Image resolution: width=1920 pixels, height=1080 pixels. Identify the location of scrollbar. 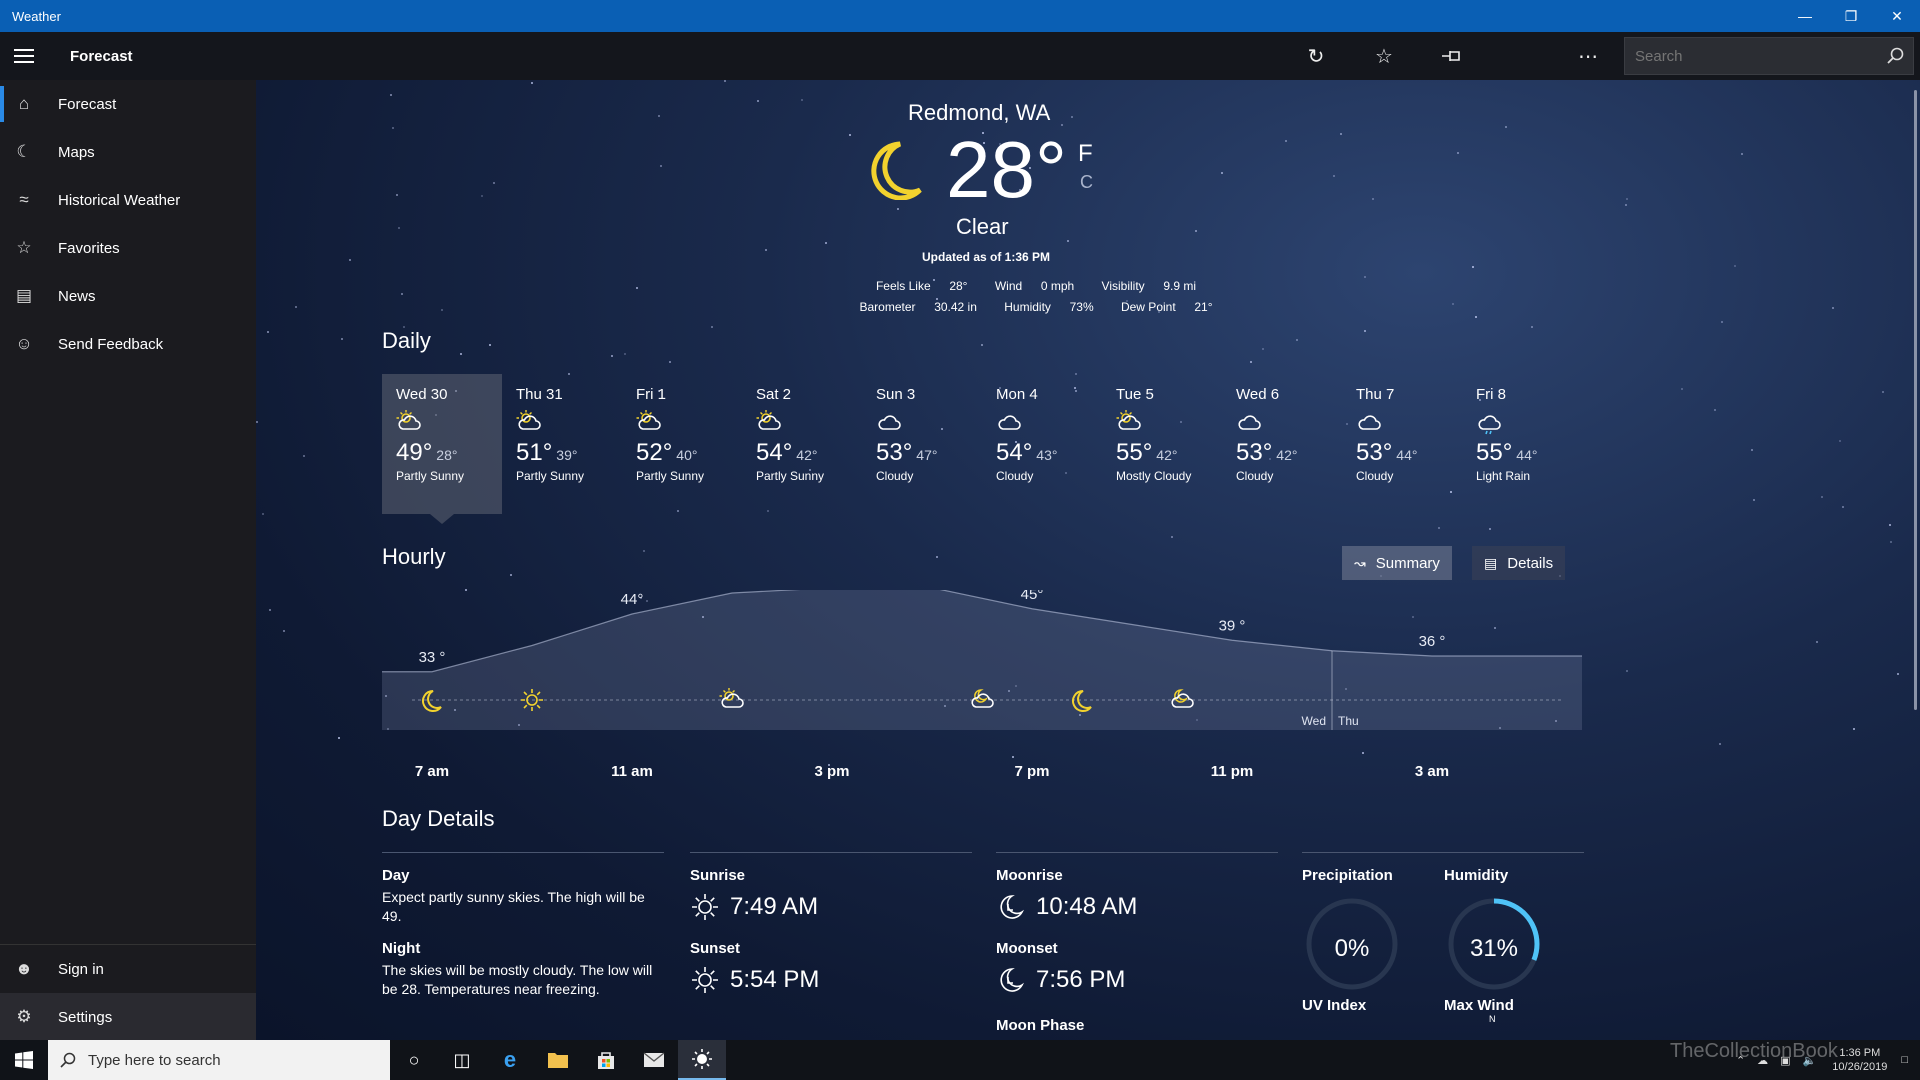
(1915, 400).